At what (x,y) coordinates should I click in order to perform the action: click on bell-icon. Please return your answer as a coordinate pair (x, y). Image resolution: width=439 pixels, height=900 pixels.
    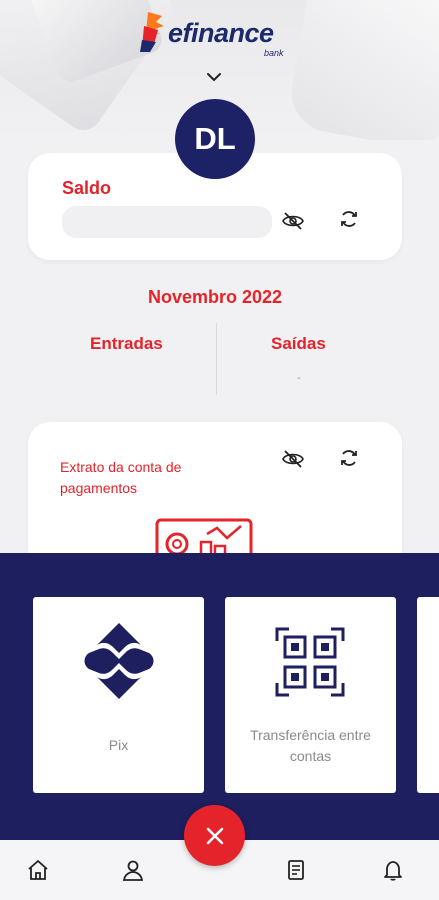
    Looking at the image, I should click on (393, 870).